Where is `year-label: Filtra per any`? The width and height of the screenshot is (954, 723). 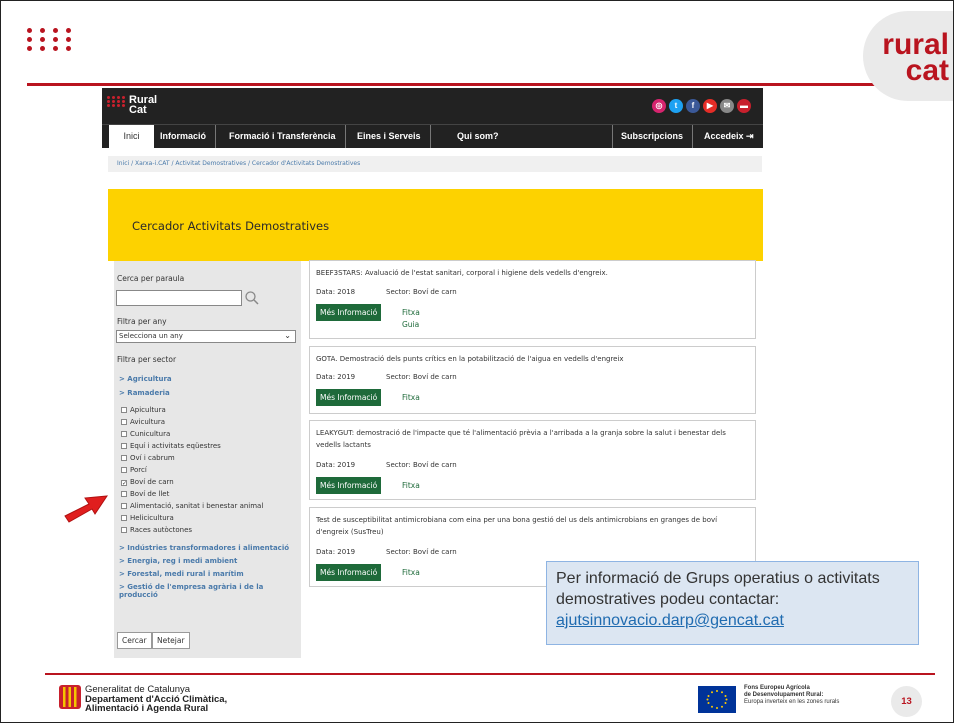
year-label: Filtra per any is located at coordinates (142, 321).